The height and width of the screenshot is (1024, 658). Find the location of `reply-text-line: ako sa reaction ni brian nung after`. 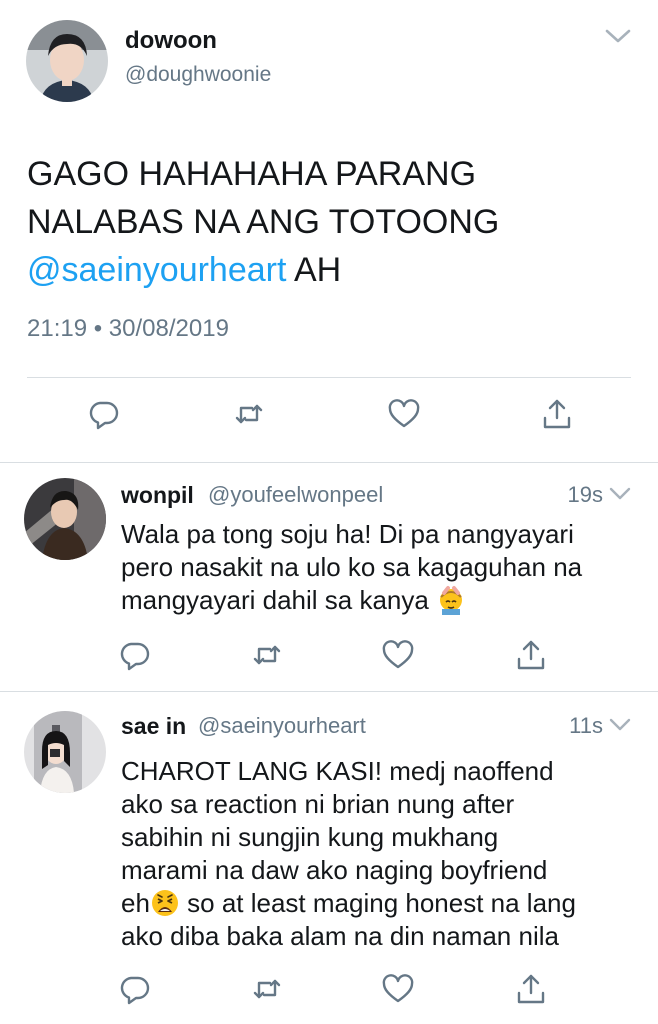

reply-text-line: ako sa reaction ni brian nung after is located at coordinates (318, 804).